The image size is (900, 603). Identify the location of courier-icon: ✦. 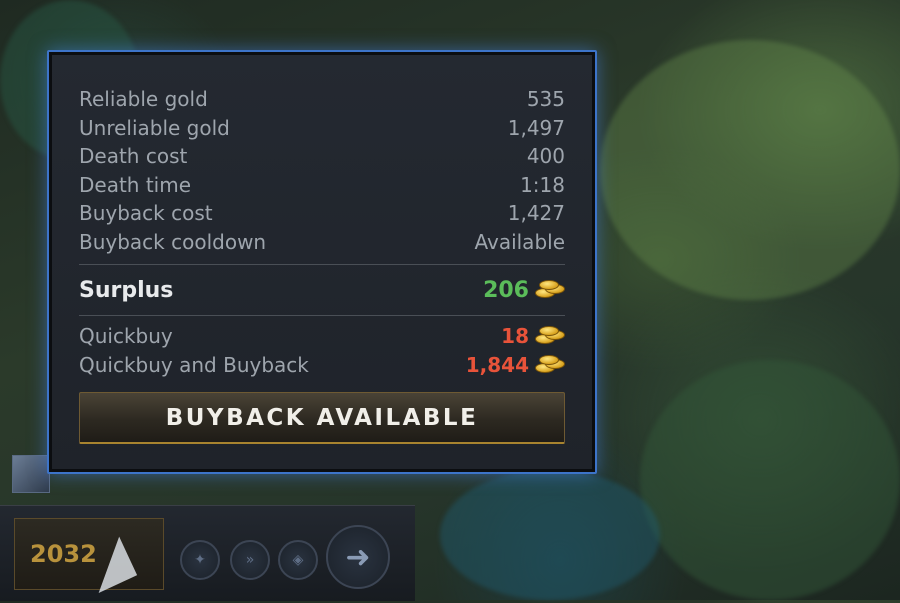
(200, 560).